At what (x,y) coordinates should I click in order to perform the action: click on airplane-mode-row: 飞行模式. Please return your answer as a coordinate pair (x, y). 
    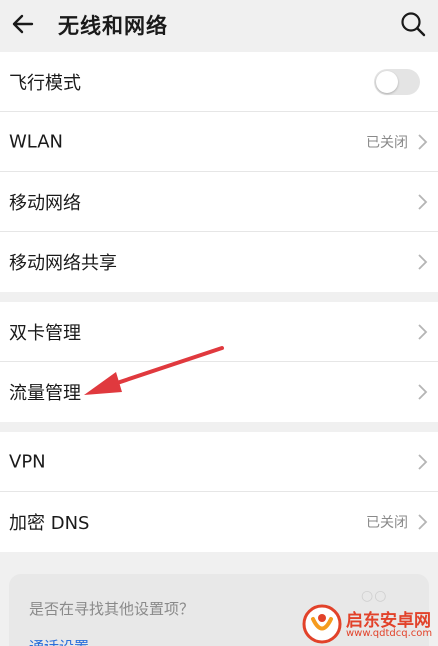
    Looking at the image, I should click on (219, 82).